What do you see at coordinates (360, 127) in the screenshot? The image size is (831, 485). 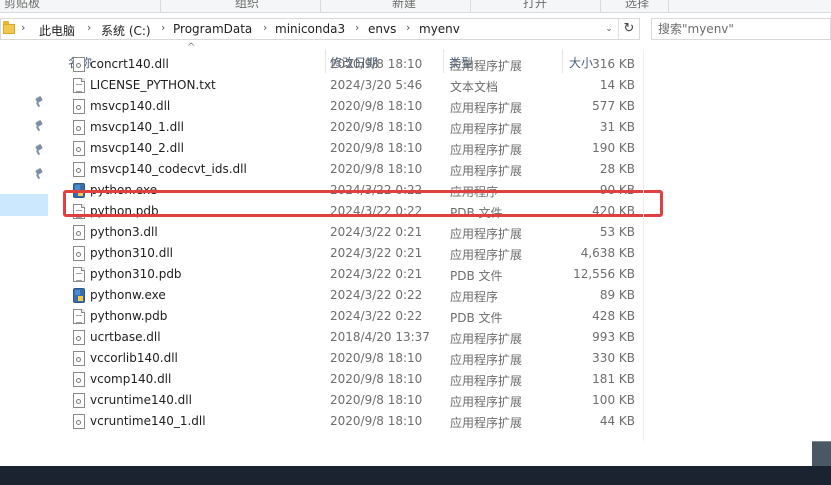 I see `file-row: msvcp140_1.dll 2020/9/8 18:10 应用程序扩展 31 KB` at bounding box center [360, 127].